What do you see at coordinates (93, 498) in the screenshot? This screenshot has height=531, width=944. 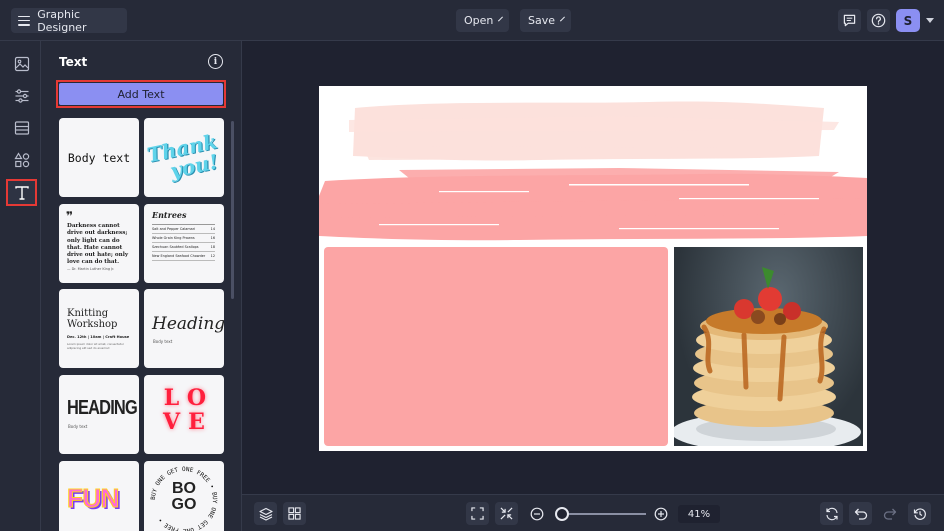 I see `fun-text: FUN` at bounding box center [93, 498].